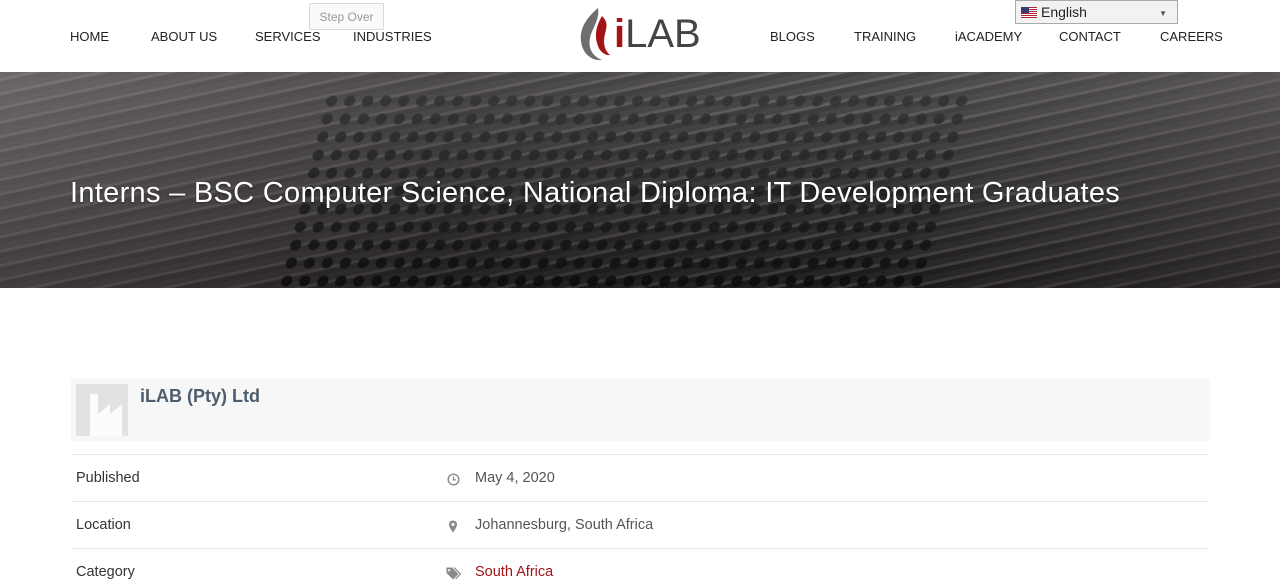 This screenshot has height=580, width=1280. I want to click on location-label: Location, so click(103, 525).